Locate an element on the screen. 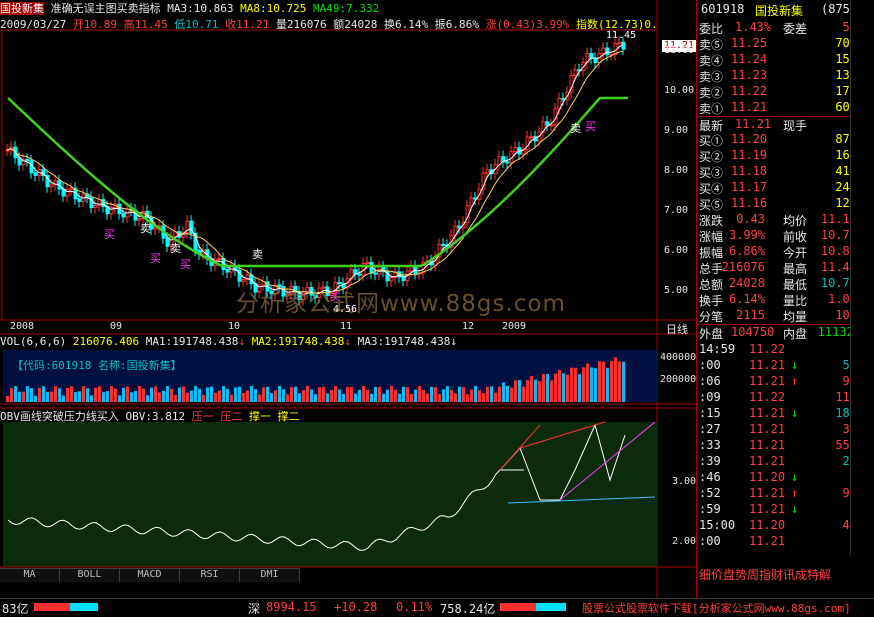 The image size is (874, 617). ask-row: 卖② 11.22 175 is located at coordinates (779, 92).